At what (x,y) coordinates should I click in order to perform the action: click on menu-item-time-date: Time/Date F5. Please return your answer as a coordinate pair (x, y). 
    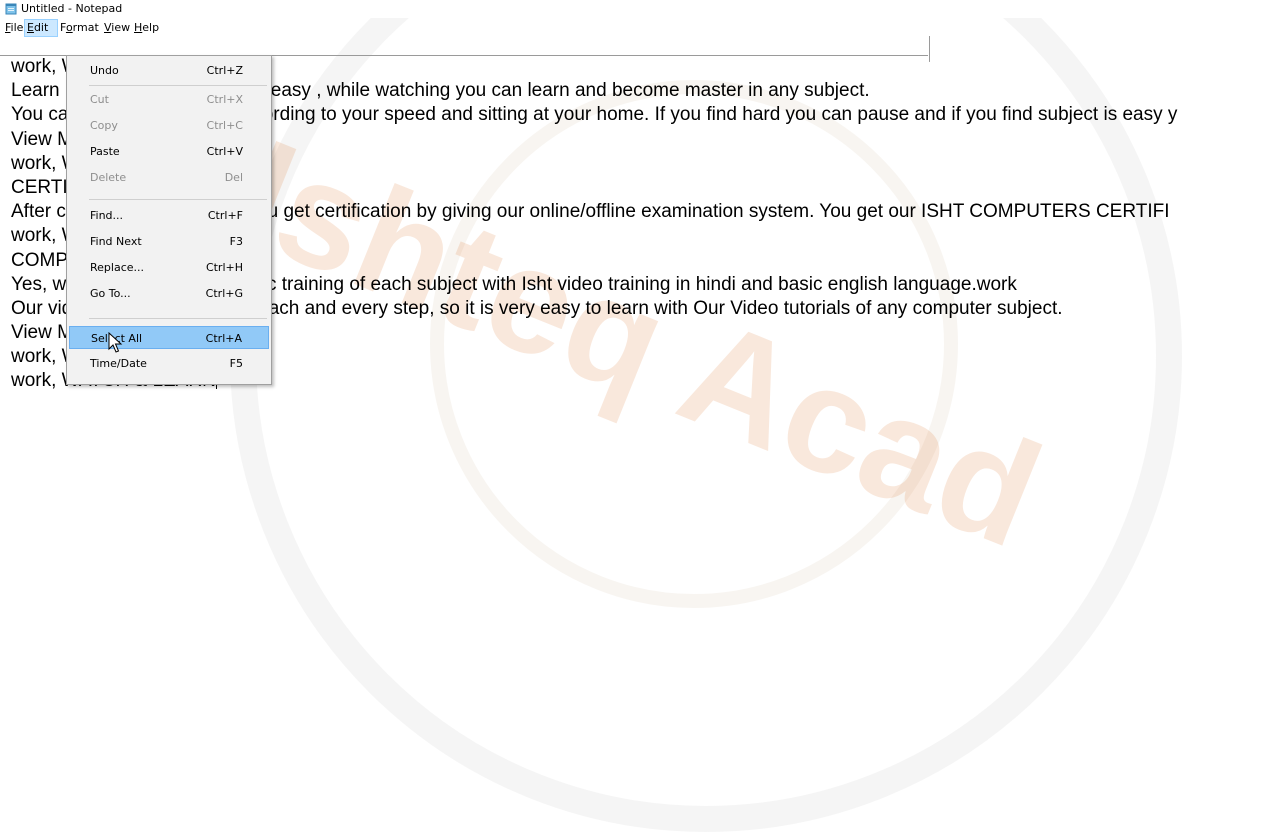
    Looking at the image, I should click on (169, 363).